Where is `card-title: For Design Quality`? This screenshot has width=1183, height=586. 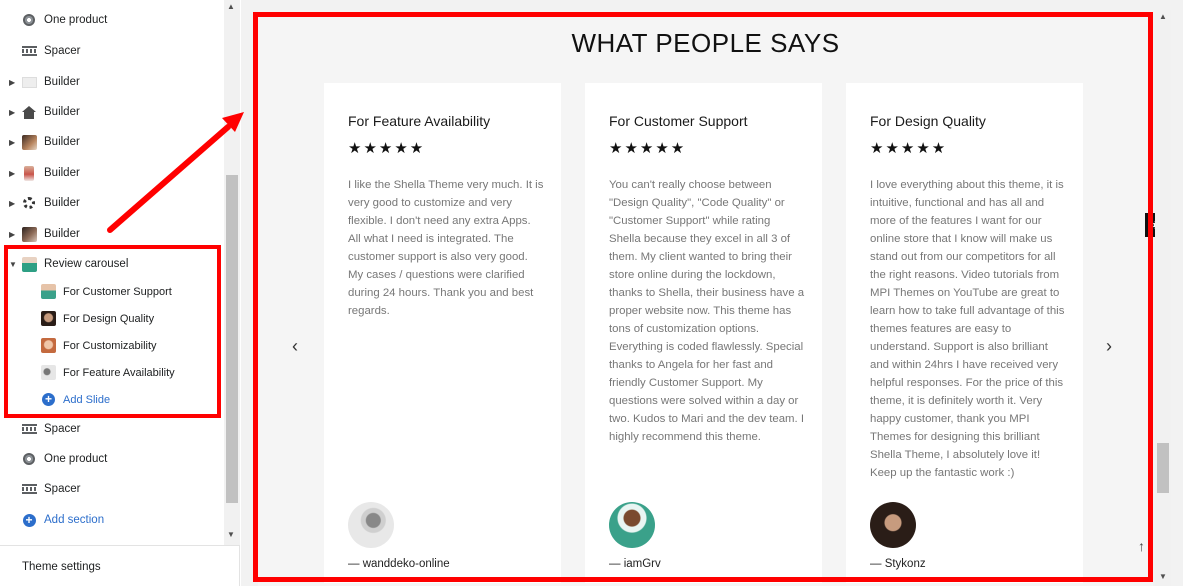
card-title: For Design Quality is located at coordinates (928, 121).